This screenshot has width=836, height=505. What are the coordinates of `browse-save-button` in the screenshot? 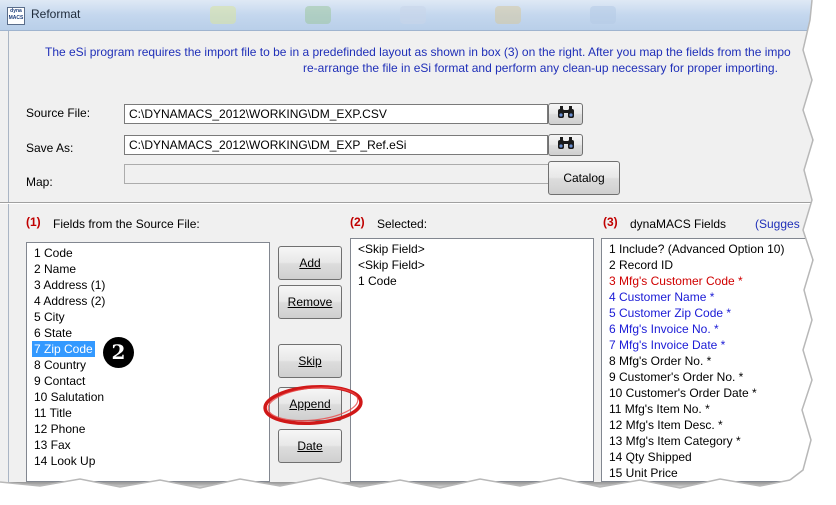 It's located at (565, 145).